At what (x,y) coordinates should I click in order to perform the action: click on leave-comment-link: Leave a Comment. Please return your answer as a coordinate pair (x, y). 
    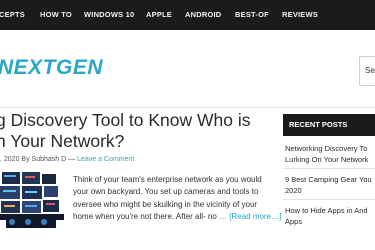
    Looking at the image, I should click on (105, 159).